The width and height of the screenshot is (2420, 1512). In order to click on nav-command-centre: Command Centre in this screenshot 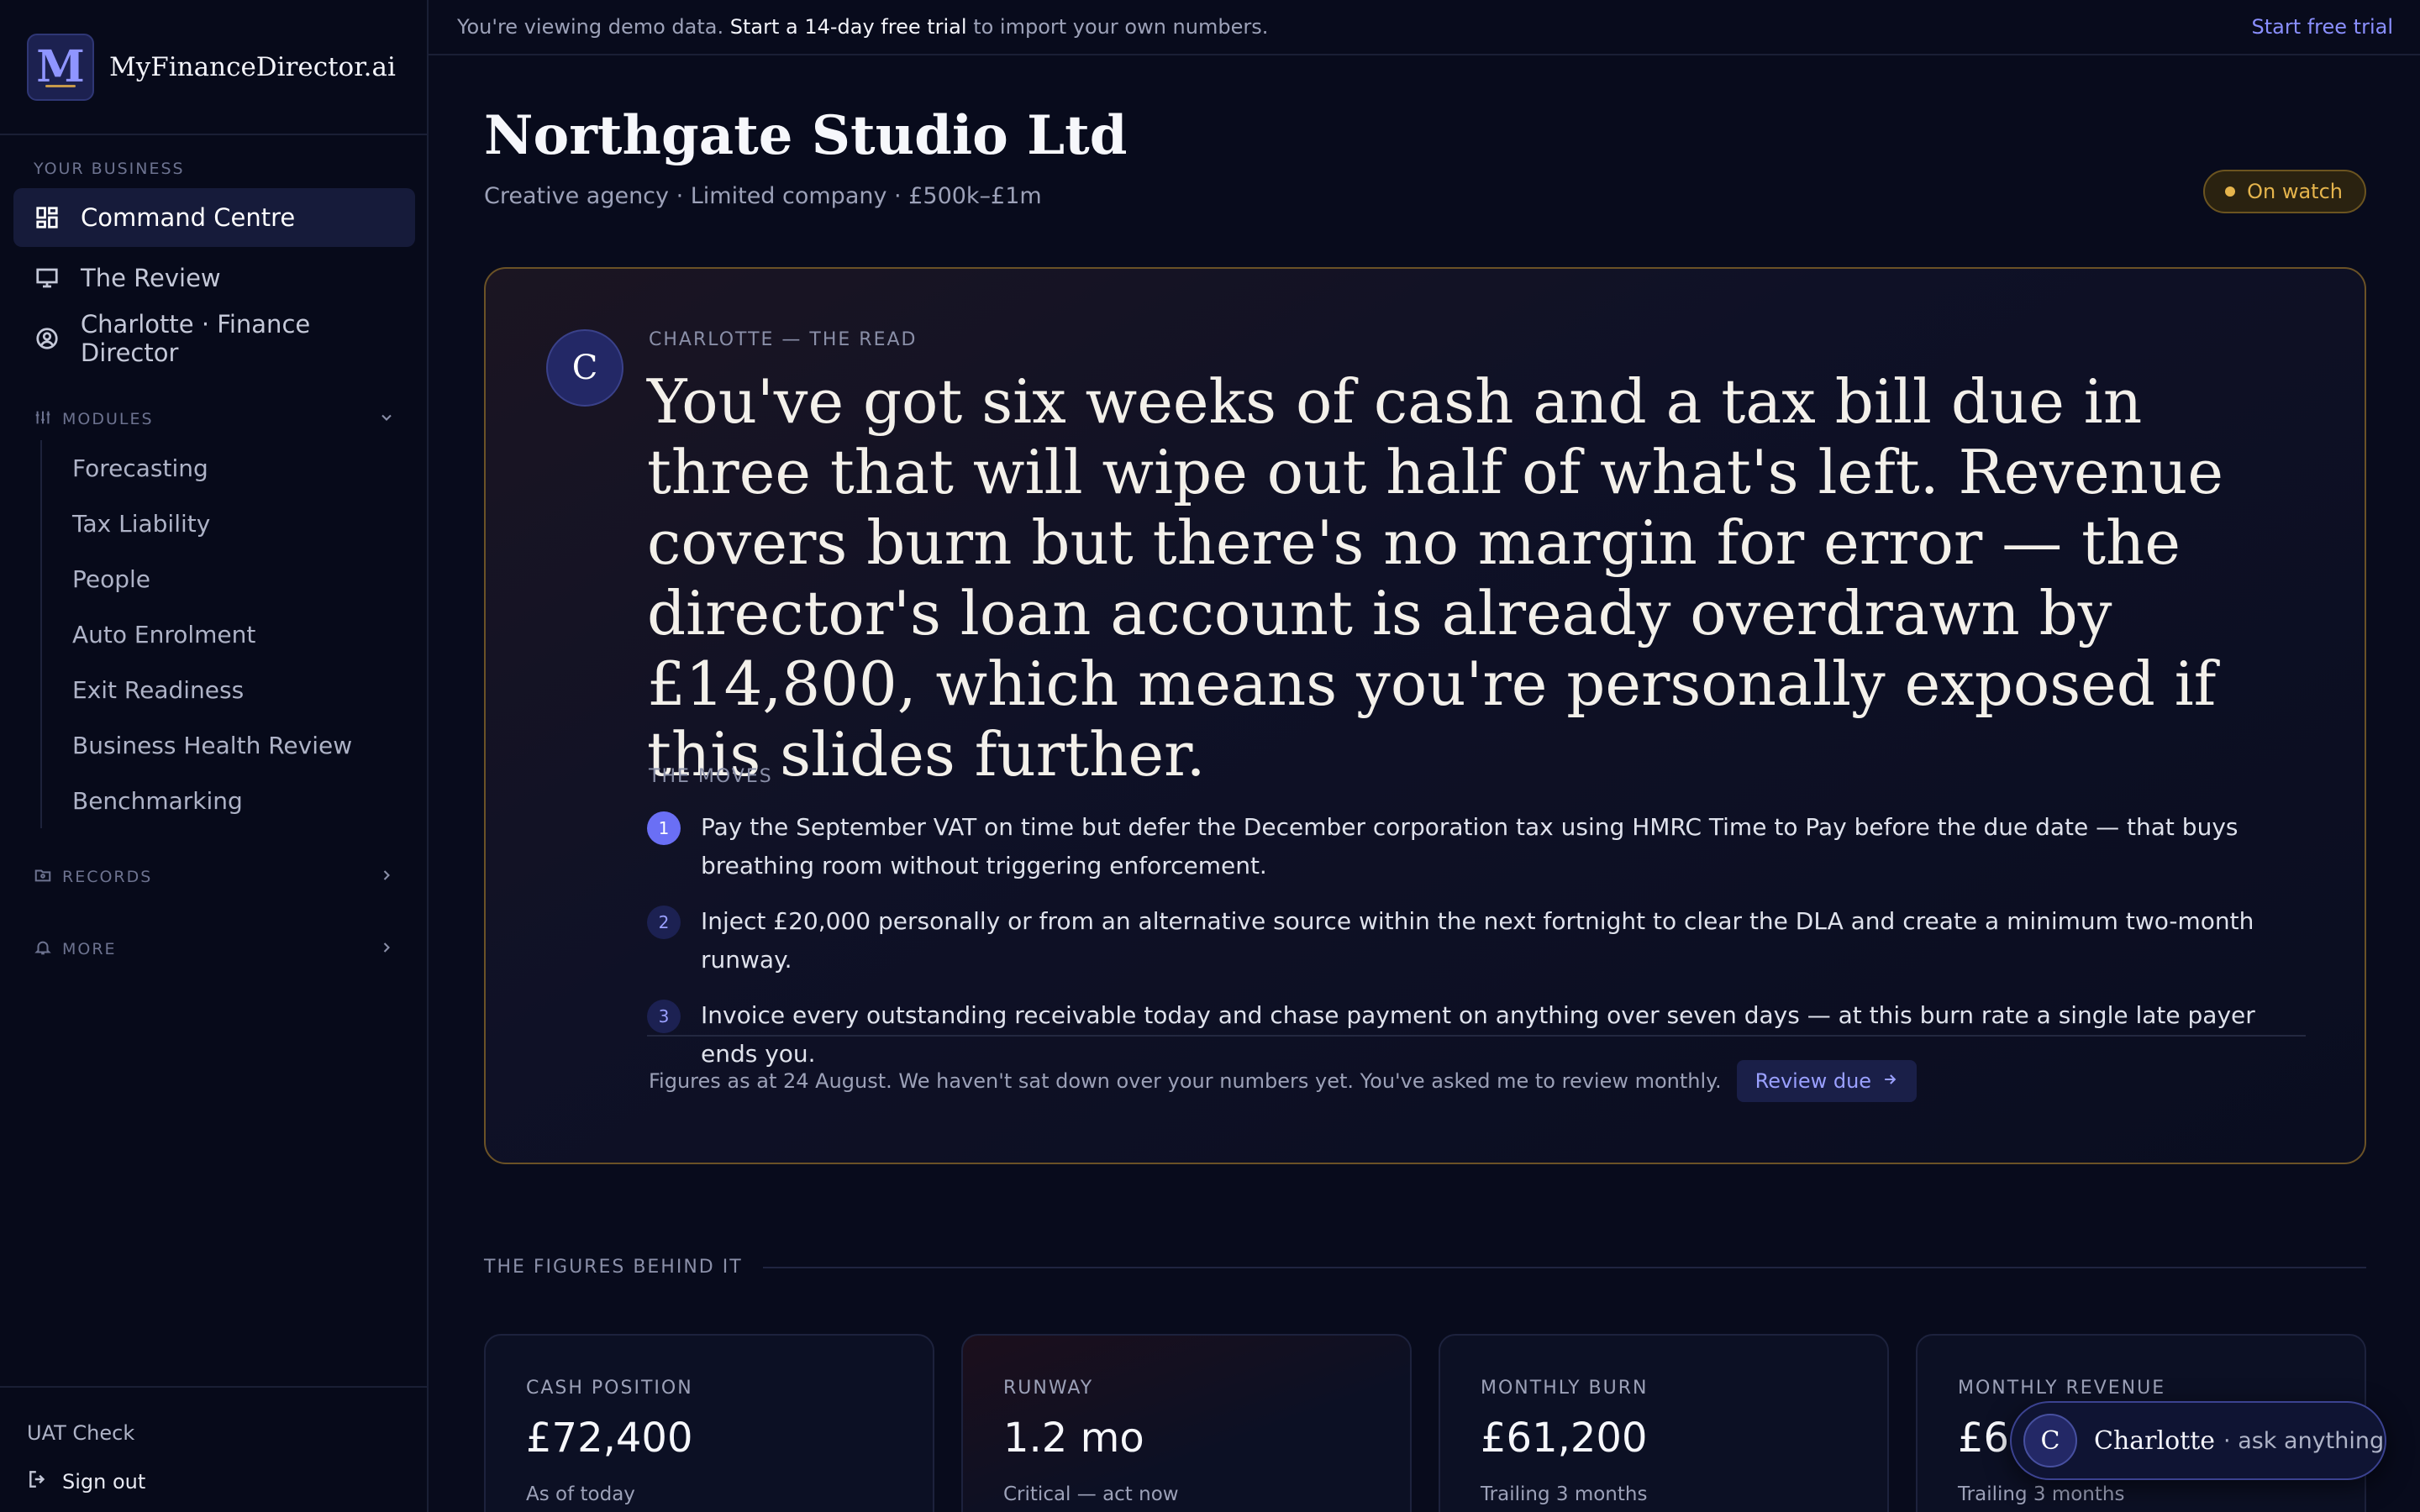, I will do `click(214, 217)`.